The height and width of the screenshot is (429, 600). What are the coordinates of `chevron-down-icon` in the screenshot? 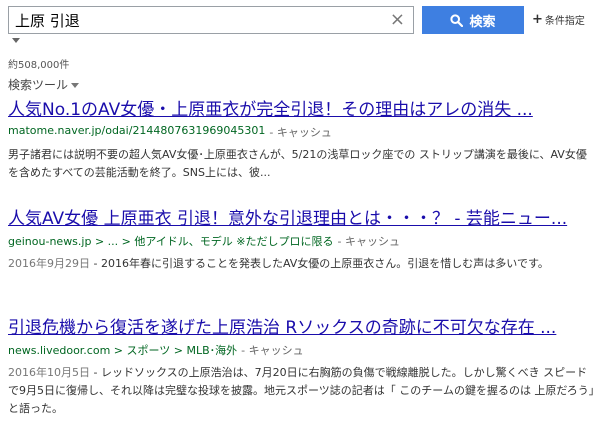 It's located at (75, 85).